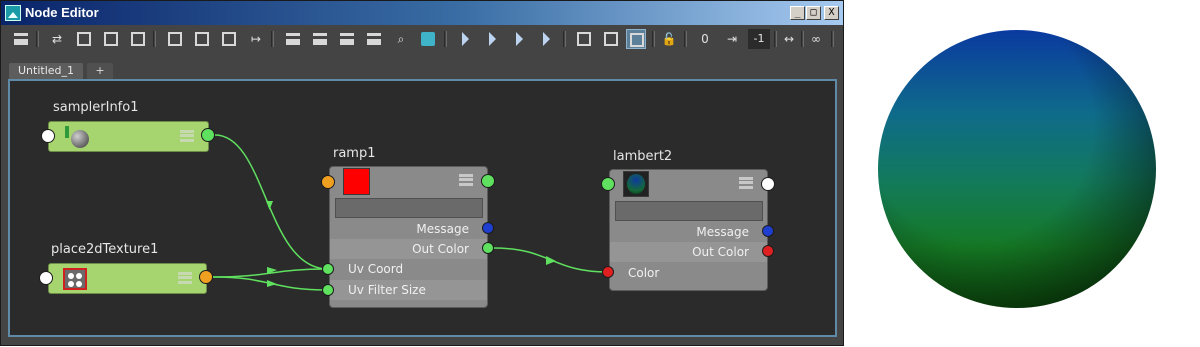 The width and height of the screenshot is (1200, 347). What do you see at coordinates (21, 39) in the screenshot?
I see `add-node-icon` at bounding box center [21, 39].